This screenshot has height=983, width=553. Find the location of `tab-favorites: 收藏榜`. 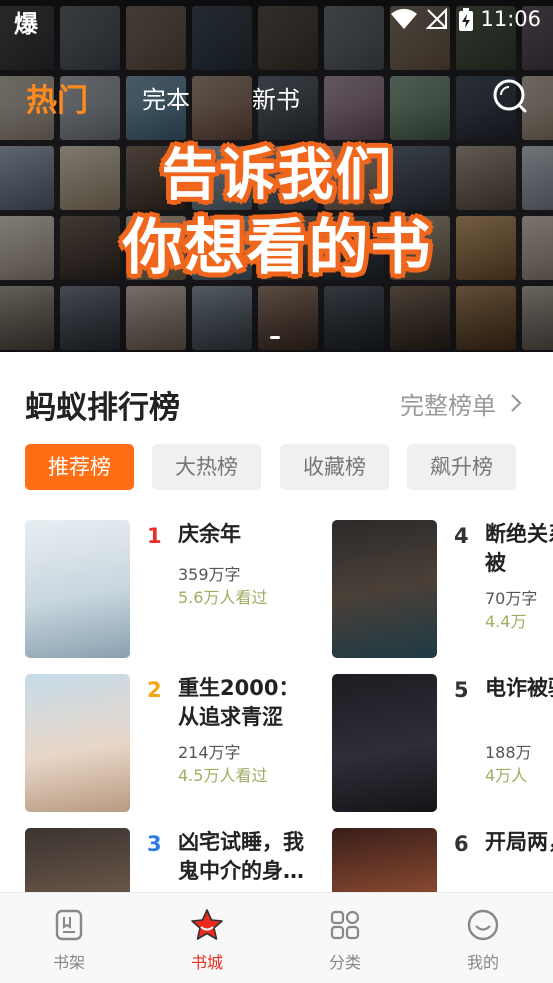

tab-favorites: 收藏榜 is located at coordinates (334, 467).